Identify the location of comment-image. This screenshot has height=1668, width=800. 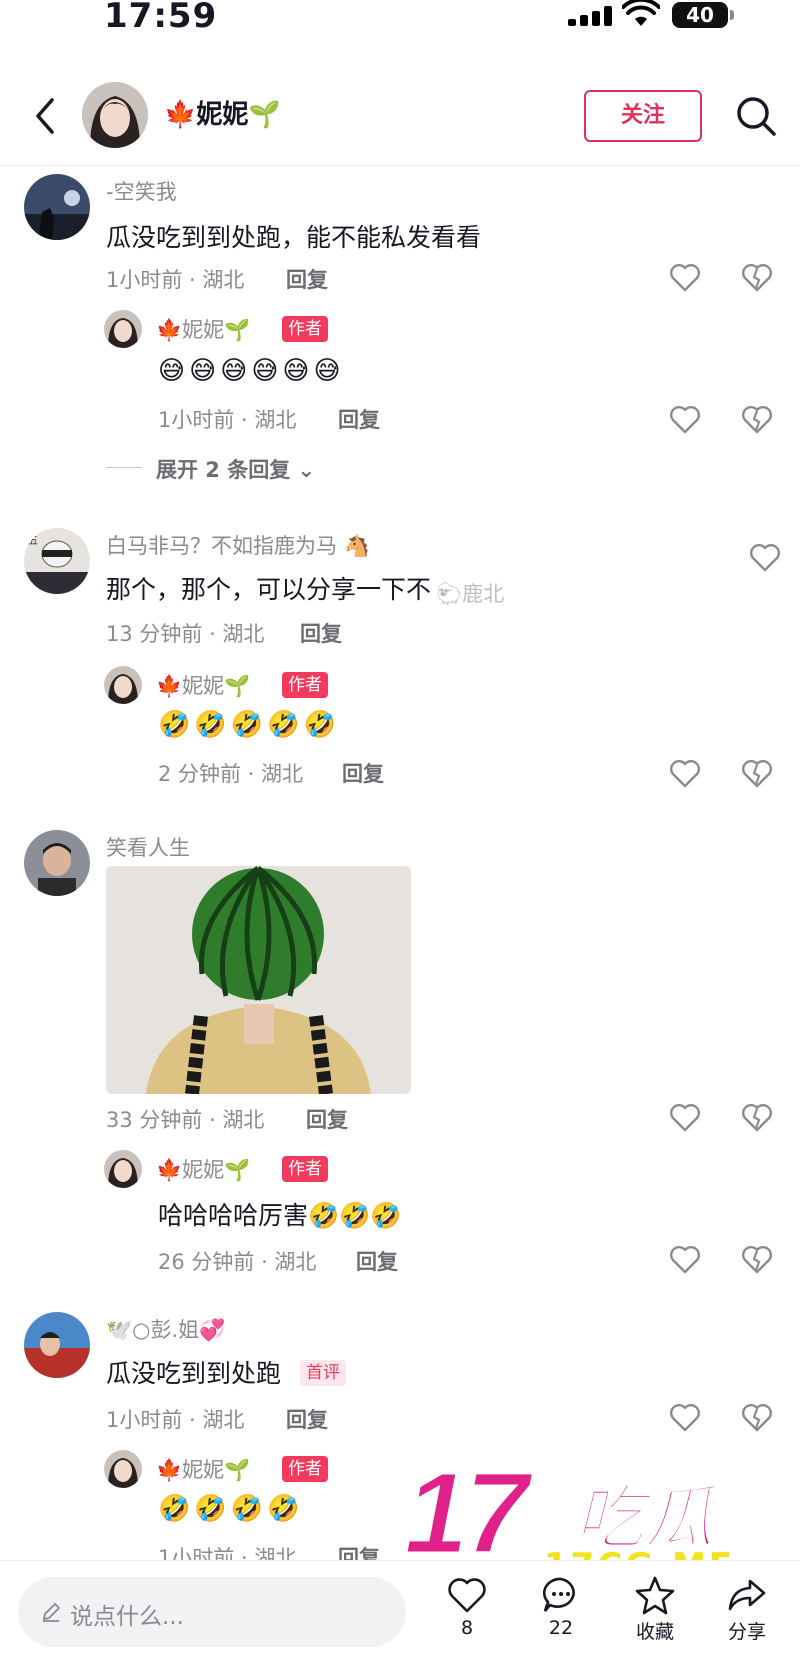
(258, 980).